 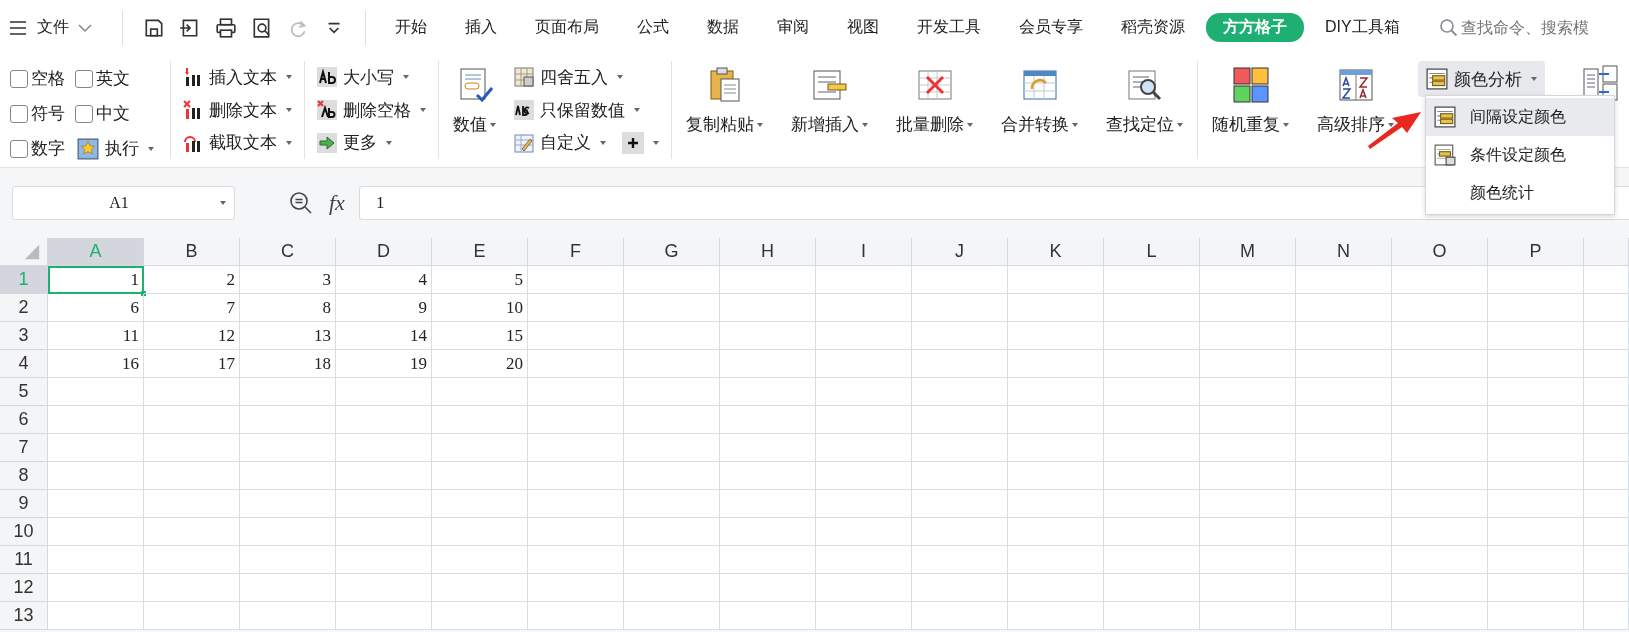 What do you see at coordinates (1051, 27) in the screenshot?
I see `ribbon-tab: 会员专享` at bounding box center [1051, 27].